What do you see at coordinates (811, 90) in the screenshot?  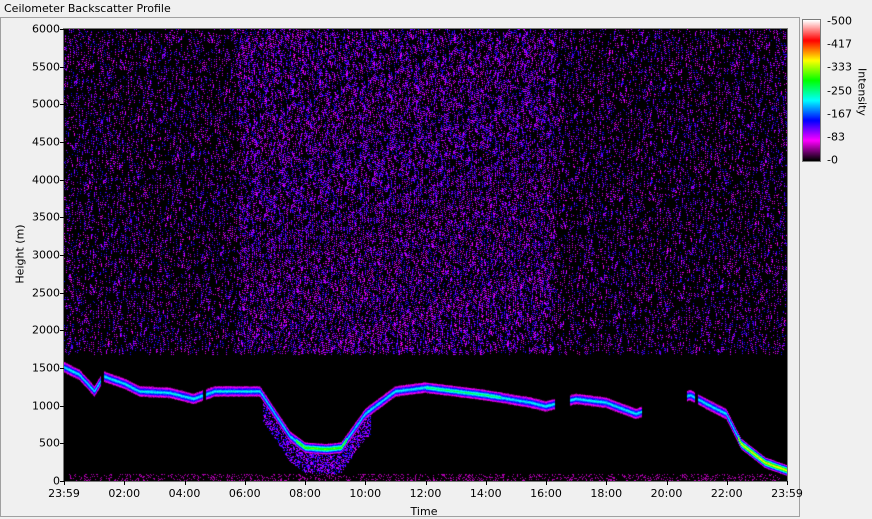 I see `colorbar` at bounding box center [811, 90].